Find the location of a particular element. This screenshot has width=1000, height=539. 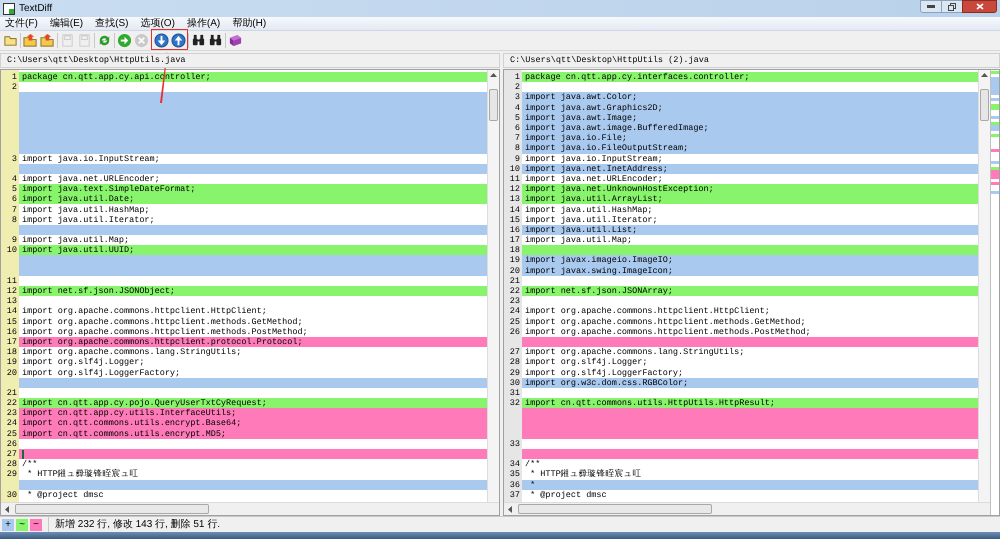

code-text: import java.util.List; is located at coordinates (581, 229).